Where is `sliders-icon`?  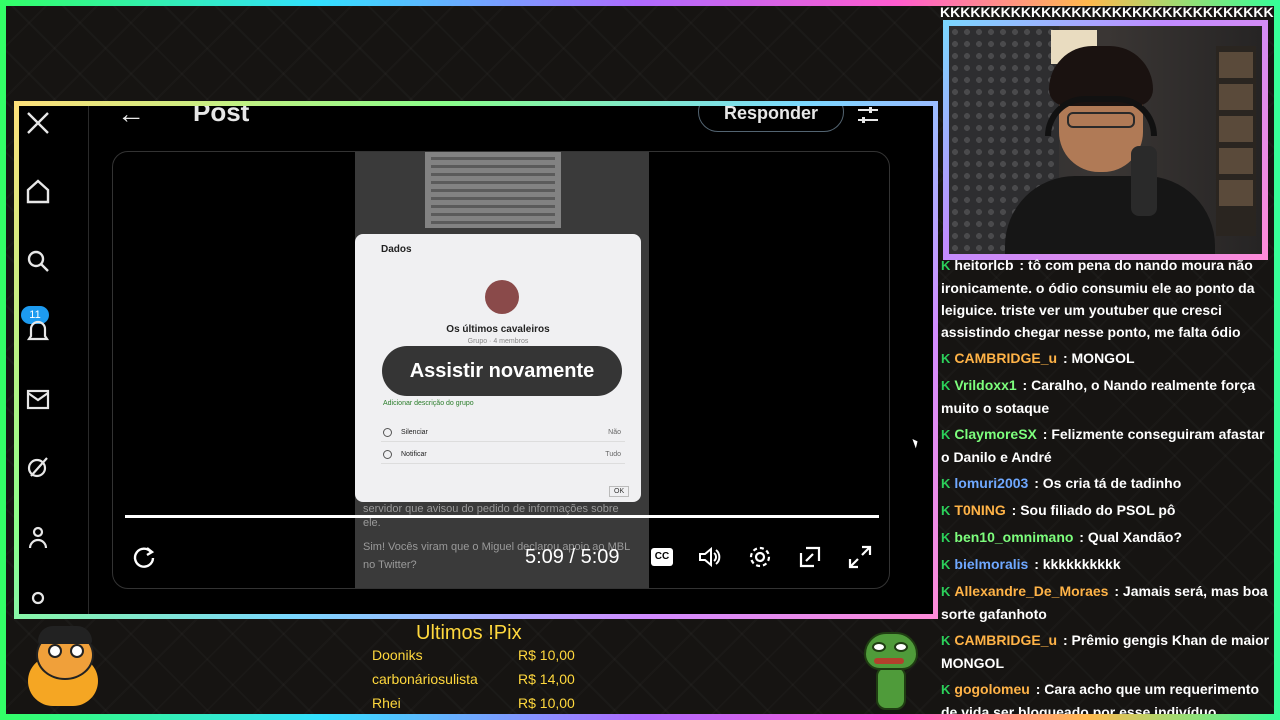 sliders-icon is located at coordinates (868, 117).